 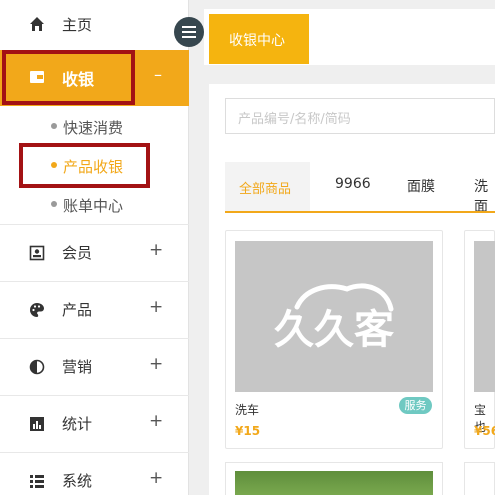 I want to click on sidebar-item-label: 系统, so click(x=77, y=481).